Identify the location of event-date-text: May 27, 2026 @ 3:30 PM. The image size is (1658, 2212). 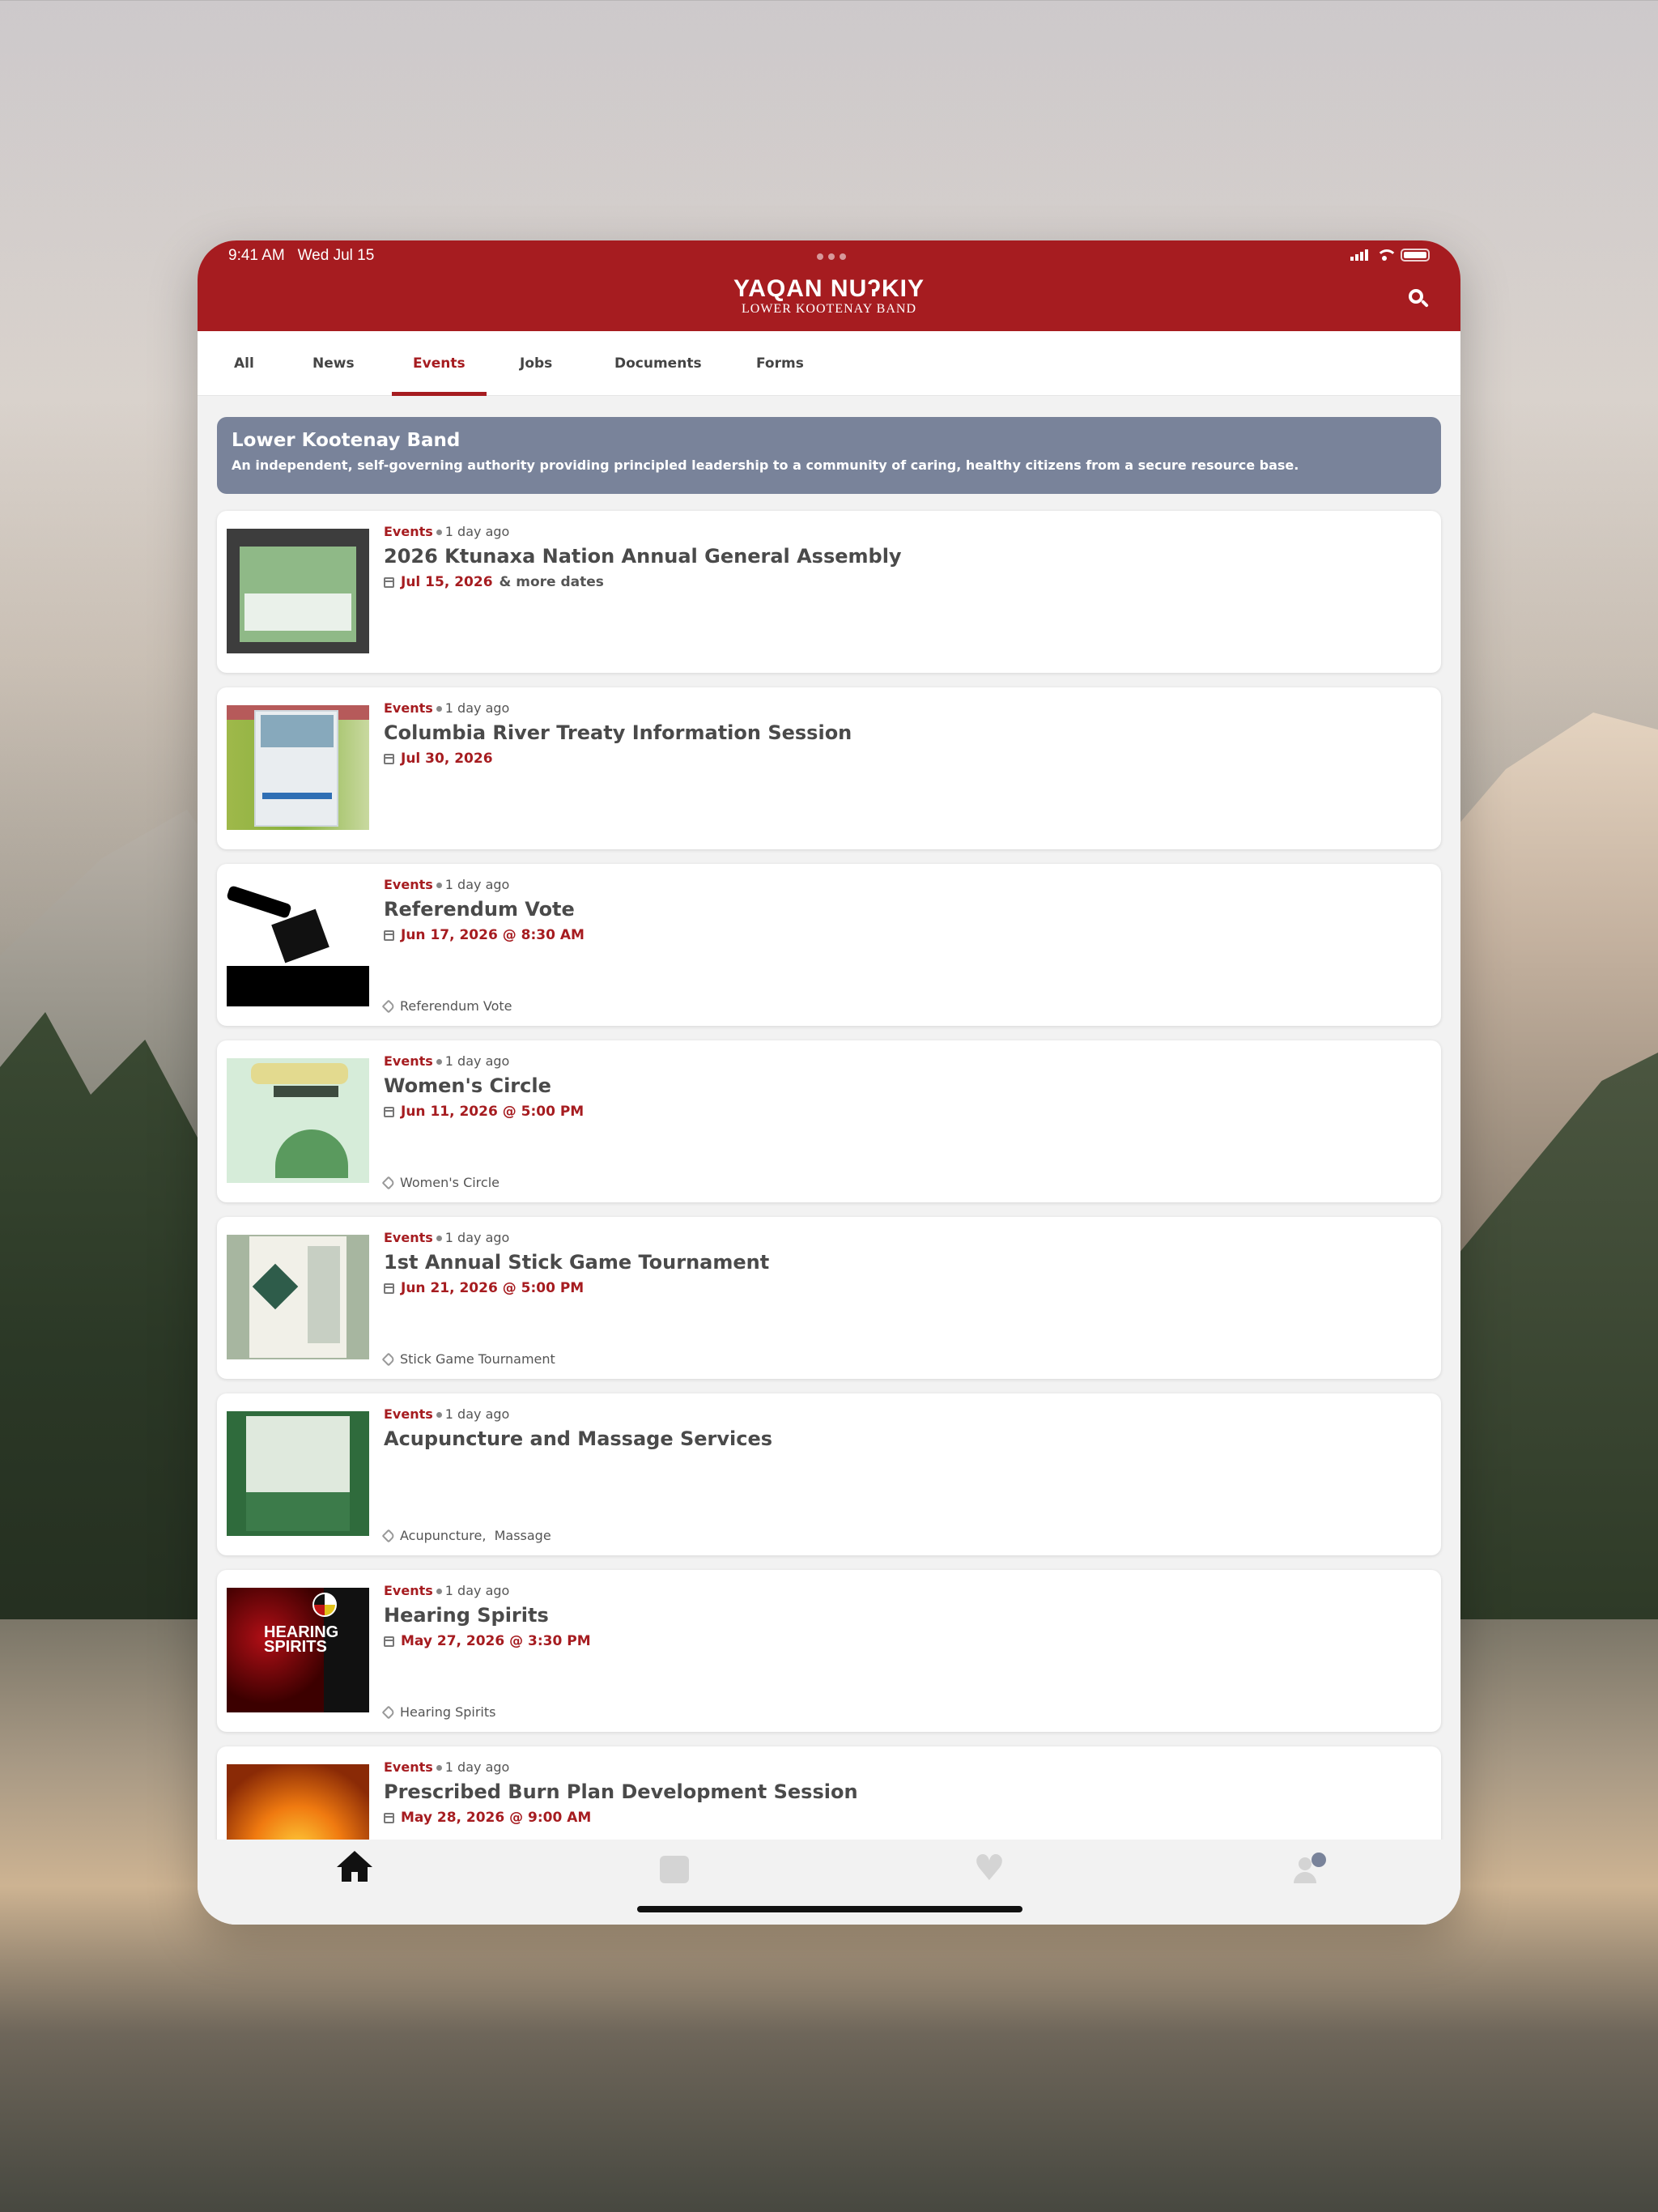
(496, 1641).